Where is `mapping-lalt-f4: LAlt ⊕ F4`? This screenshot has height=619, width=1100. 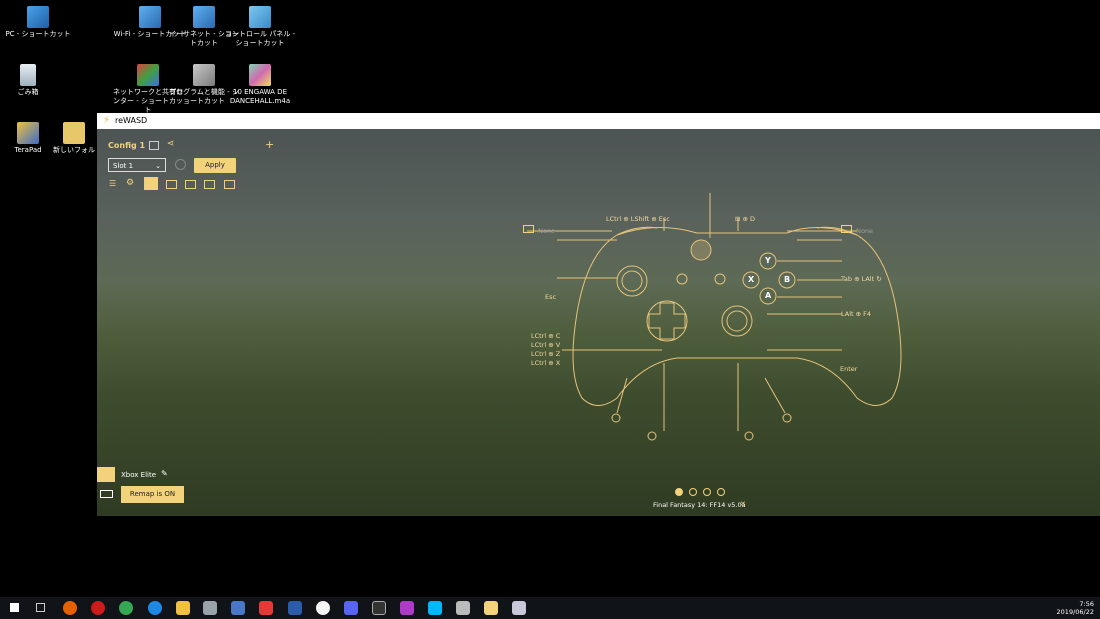
mapping-lalt-f4: LAlt ⊕ F4 is located at coordinates (856, 314).